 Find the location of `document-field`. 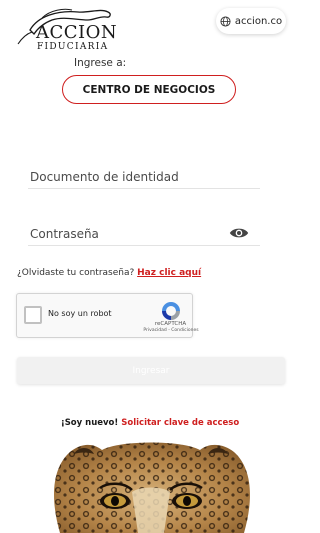

document-field is located at coordinates (145, 177).